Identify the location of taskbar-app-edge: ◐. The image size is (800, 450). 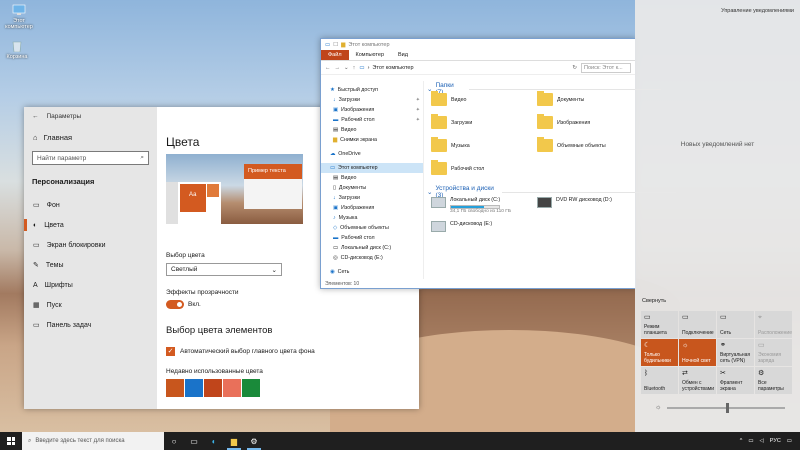
(214, 441).